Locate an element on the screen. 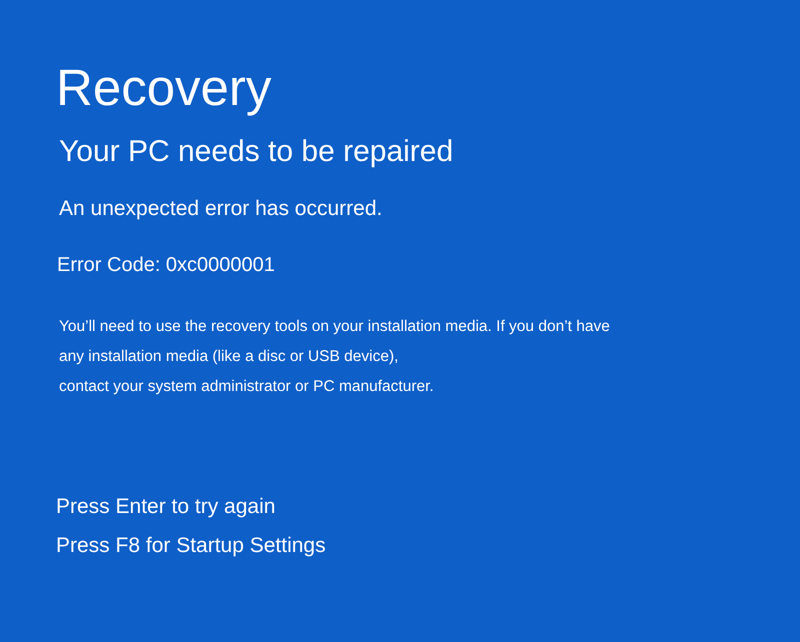 Image resolution: width=800 pixels, height=642 pixels. instructions-paragraph: You’ll need to use the recovery tools on your installation media. If you don’t have any installation media (like a disc or USB device), contact your system administrator or PC manufacturer. is located at coordinates (334, 357).